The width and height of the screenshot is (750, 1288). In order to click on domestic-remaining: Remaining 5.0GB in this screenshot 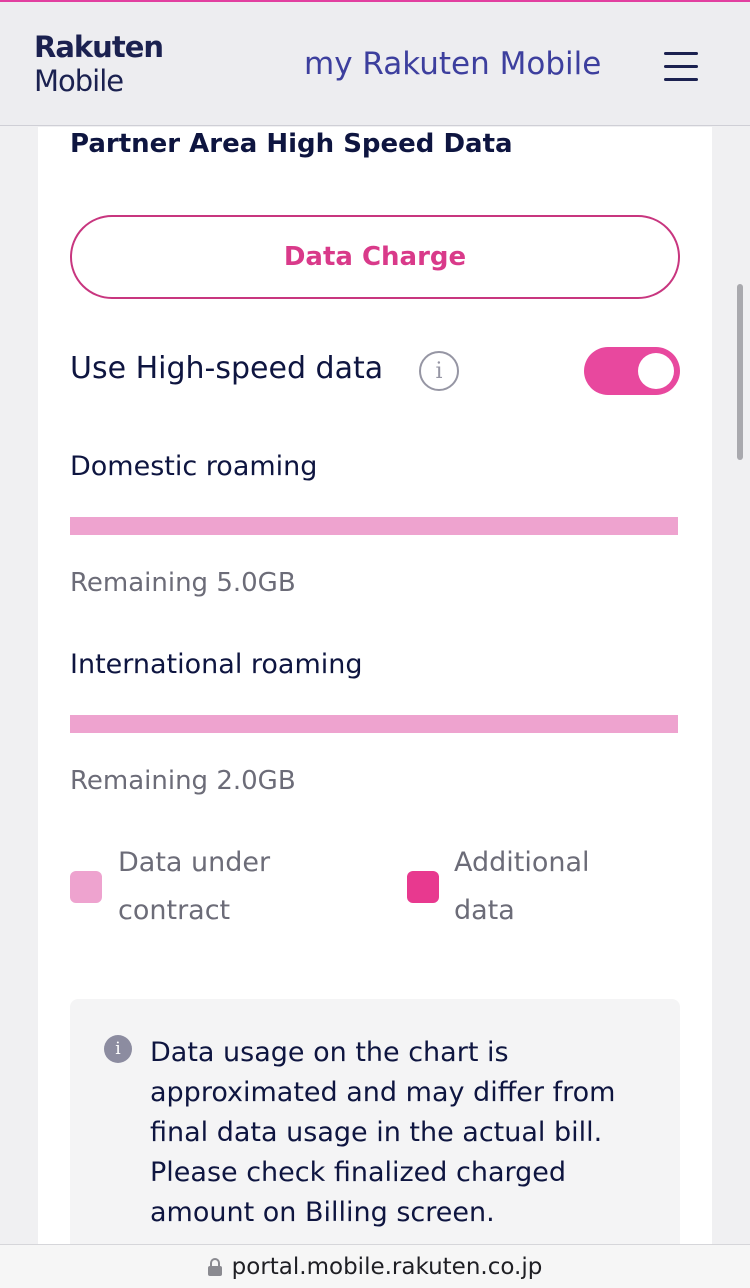, I will do `click(183, 583)`.